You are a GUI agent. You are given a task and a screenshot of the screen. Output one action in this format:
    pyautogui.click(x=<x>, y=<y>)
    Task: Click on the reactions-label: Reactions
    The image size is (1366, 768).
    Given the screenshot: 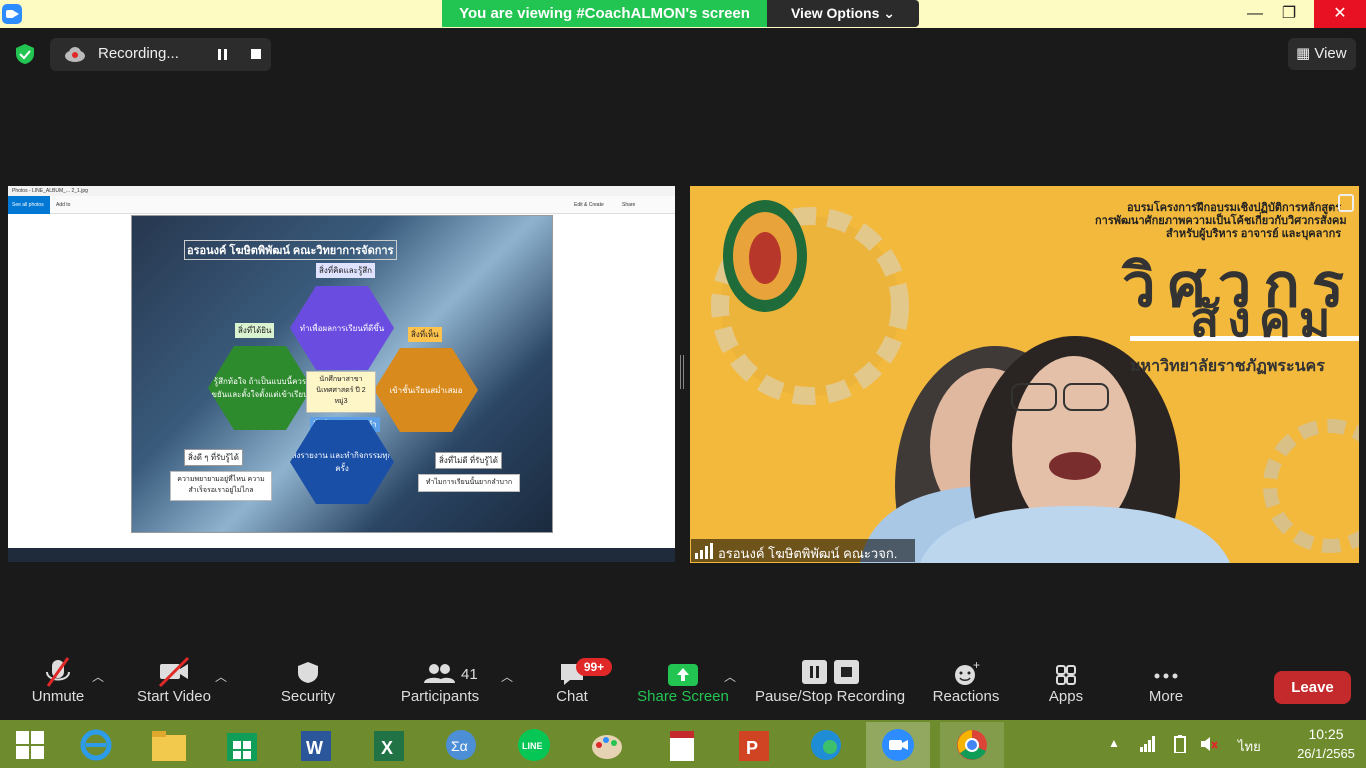 What is the action you would take?
    pyautogui.click(x=966, y=696)
    